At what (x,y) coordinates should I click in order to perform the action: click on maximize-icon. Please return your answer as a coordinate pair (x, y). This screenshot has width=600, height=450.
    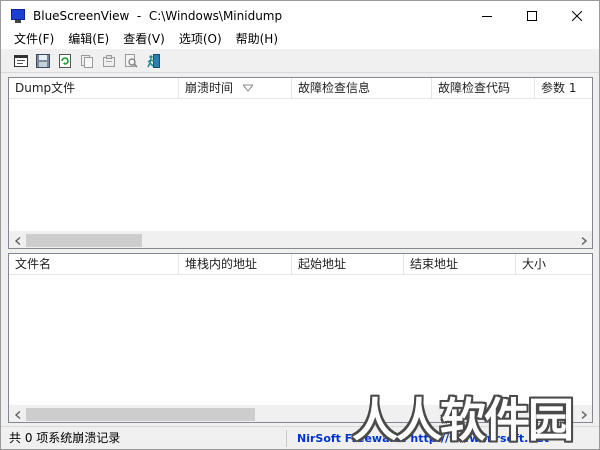
    Looking at the image, I should click on (531, 16).